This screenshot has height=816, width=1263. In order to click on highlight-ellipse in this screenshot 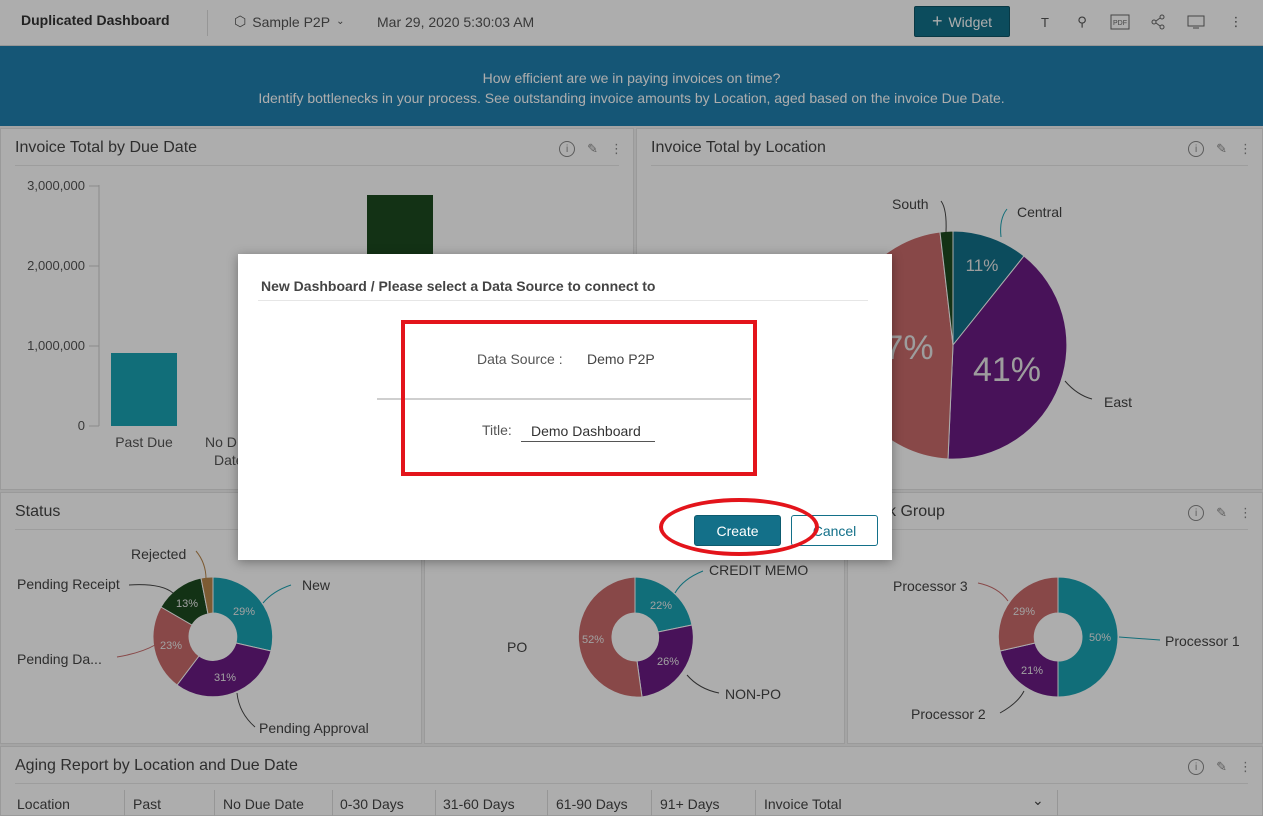, I will do `click(739, 527)`.